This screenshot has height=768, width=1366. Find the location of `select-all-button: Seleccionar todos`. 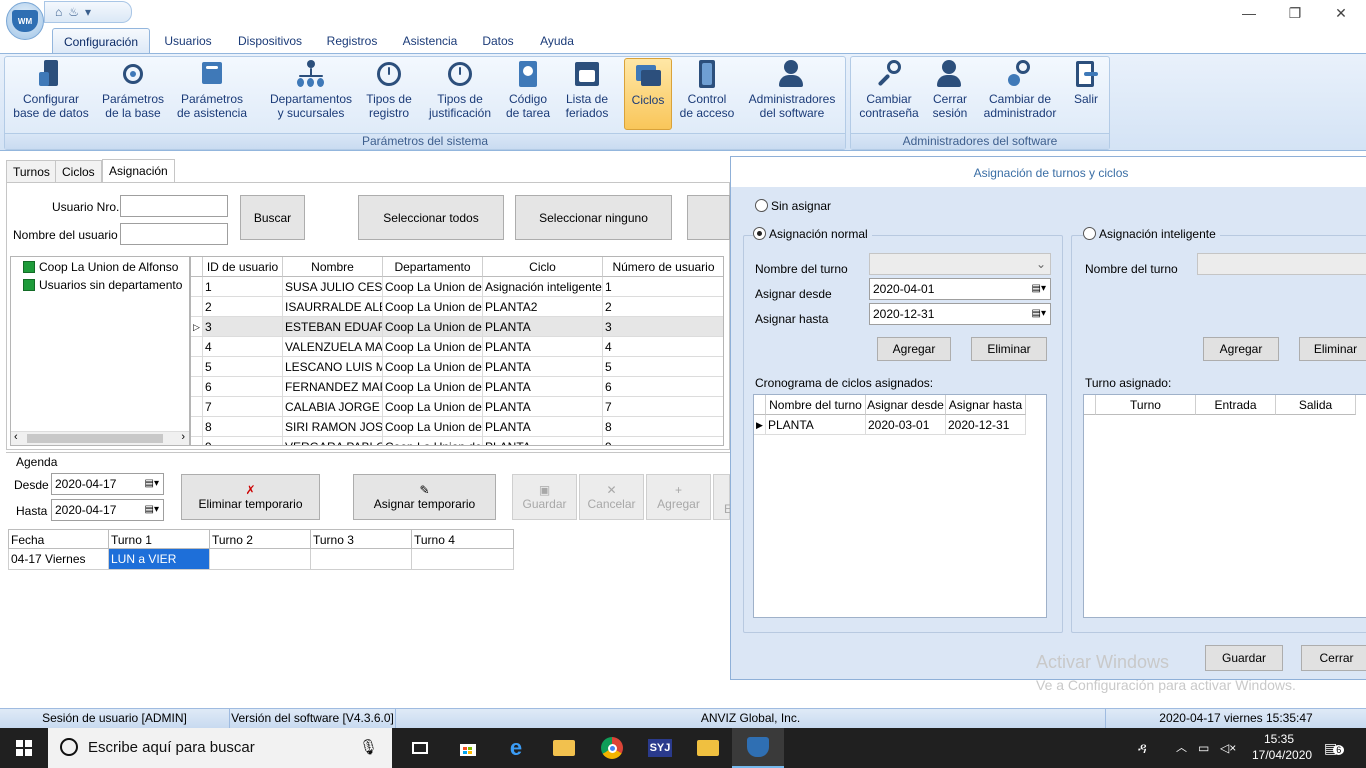

select-all-button: Seleccionar todos is located at coordinates (431, 217).